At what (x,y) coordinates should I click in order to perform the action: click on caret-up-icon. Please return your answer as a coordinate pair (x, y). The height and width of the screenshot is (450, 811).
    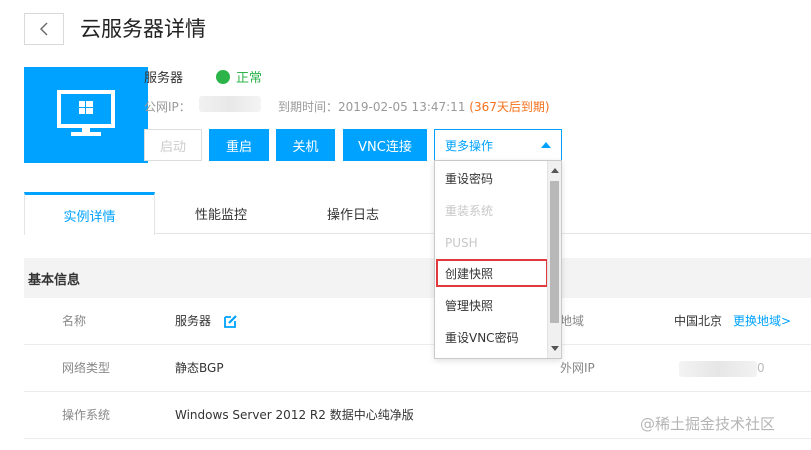
    Looking at the image, I should click on (546, 145).